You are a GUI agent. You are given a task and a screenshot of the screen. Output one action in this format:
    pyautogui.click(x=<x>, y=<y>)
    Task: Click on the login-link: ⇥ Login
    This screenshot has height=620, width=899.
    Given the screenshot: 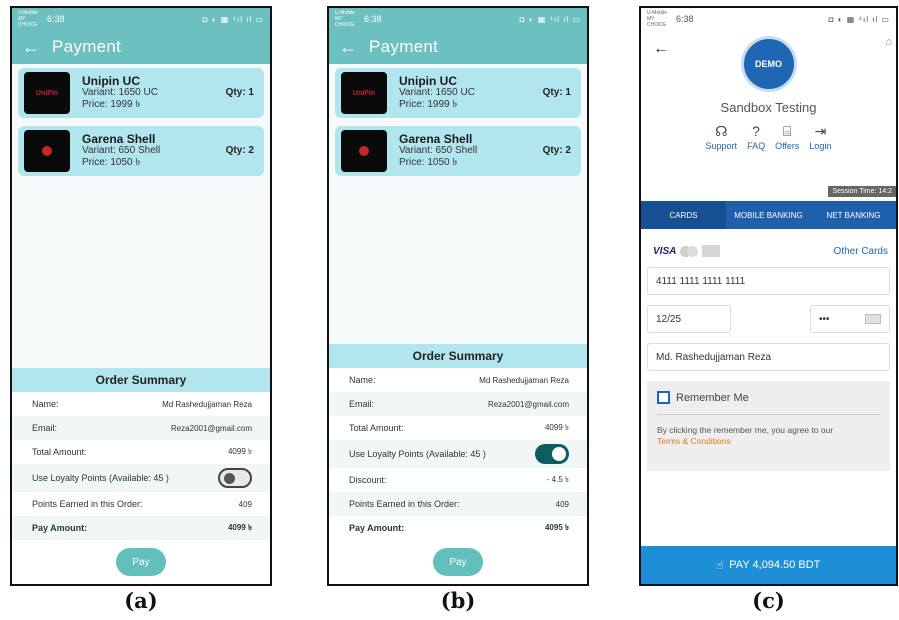 What is the action you would take?
    pyautogui.click(x=820, y=137)
    